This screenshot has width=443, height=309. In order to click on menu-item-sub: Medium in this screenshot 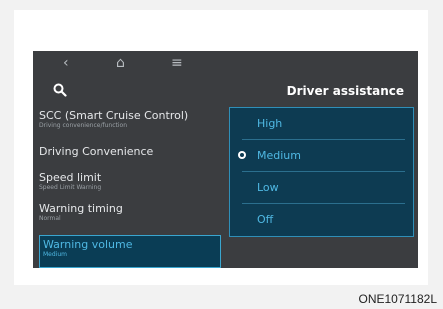, I will do `click(55, 254)`.